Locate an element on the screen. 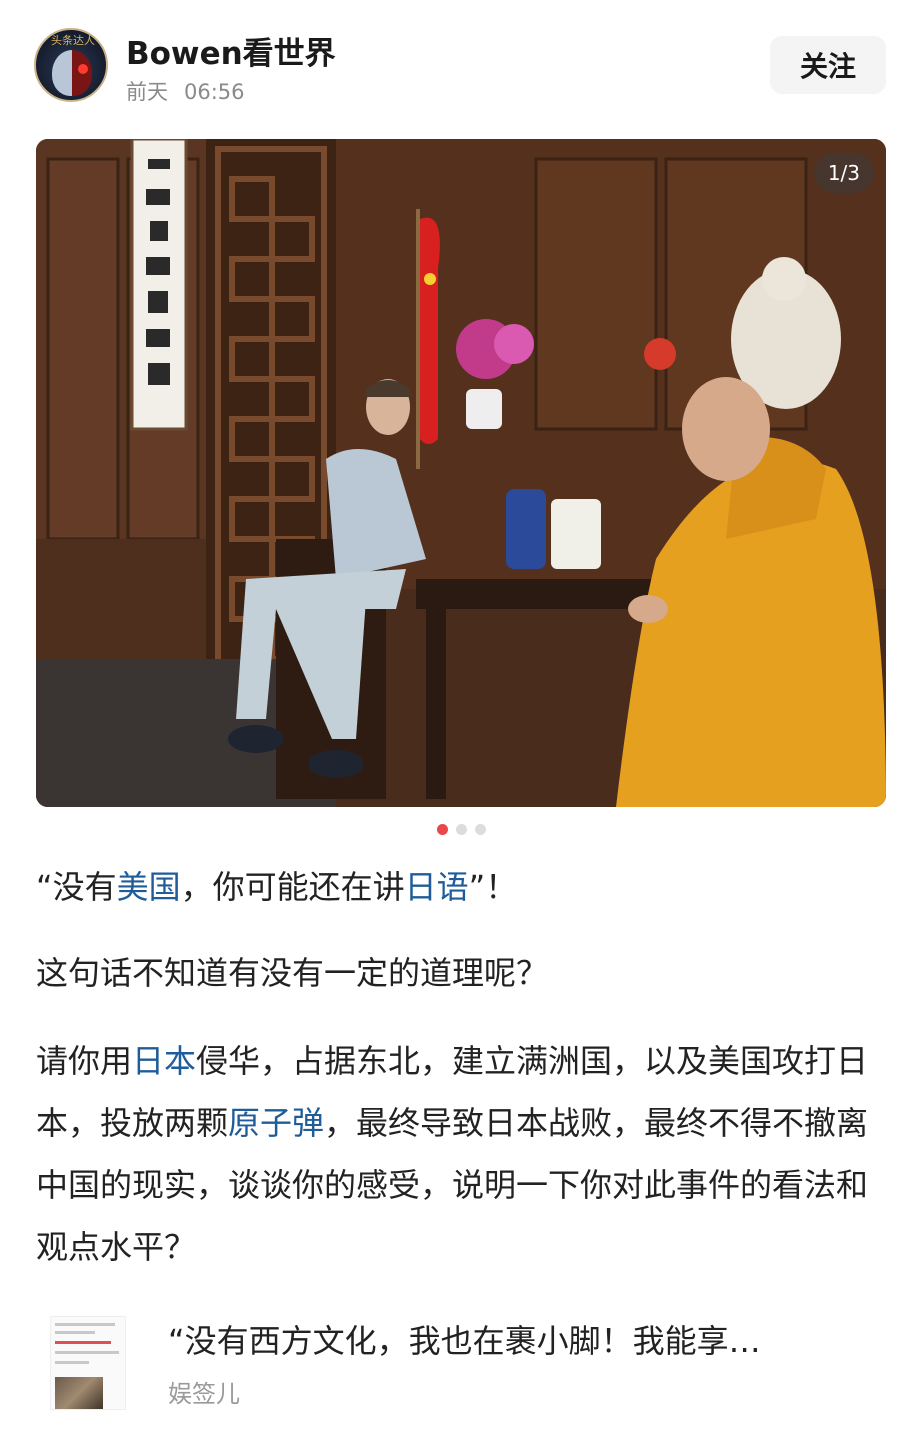 Image resolution: width=922 pixels, height=1453 pixels. avatar-badge-text: 头条达人 is located at coordinates (73, 40).